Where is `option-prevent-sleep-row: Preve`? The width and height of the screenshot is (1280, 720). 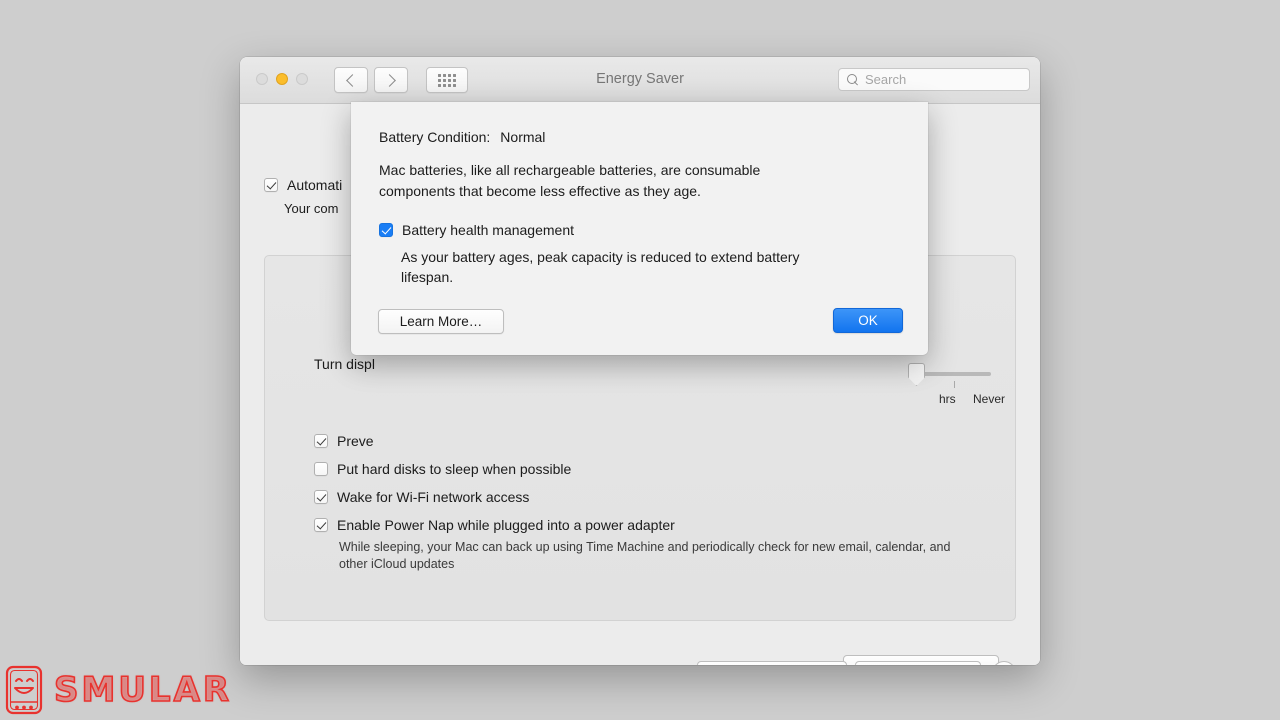
option-prevent-sleep-row: Preve is located at coordinates (494, 441).